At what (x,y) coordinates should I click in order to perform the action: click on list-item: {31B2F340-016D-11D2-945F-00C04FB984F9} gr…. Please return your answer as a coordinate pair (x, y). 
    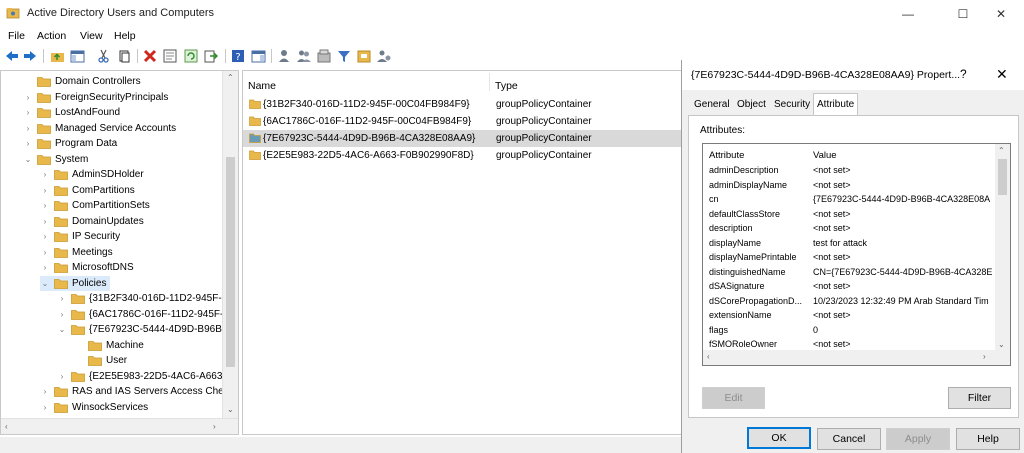
    Looking at the image, I should click on (462, 104).